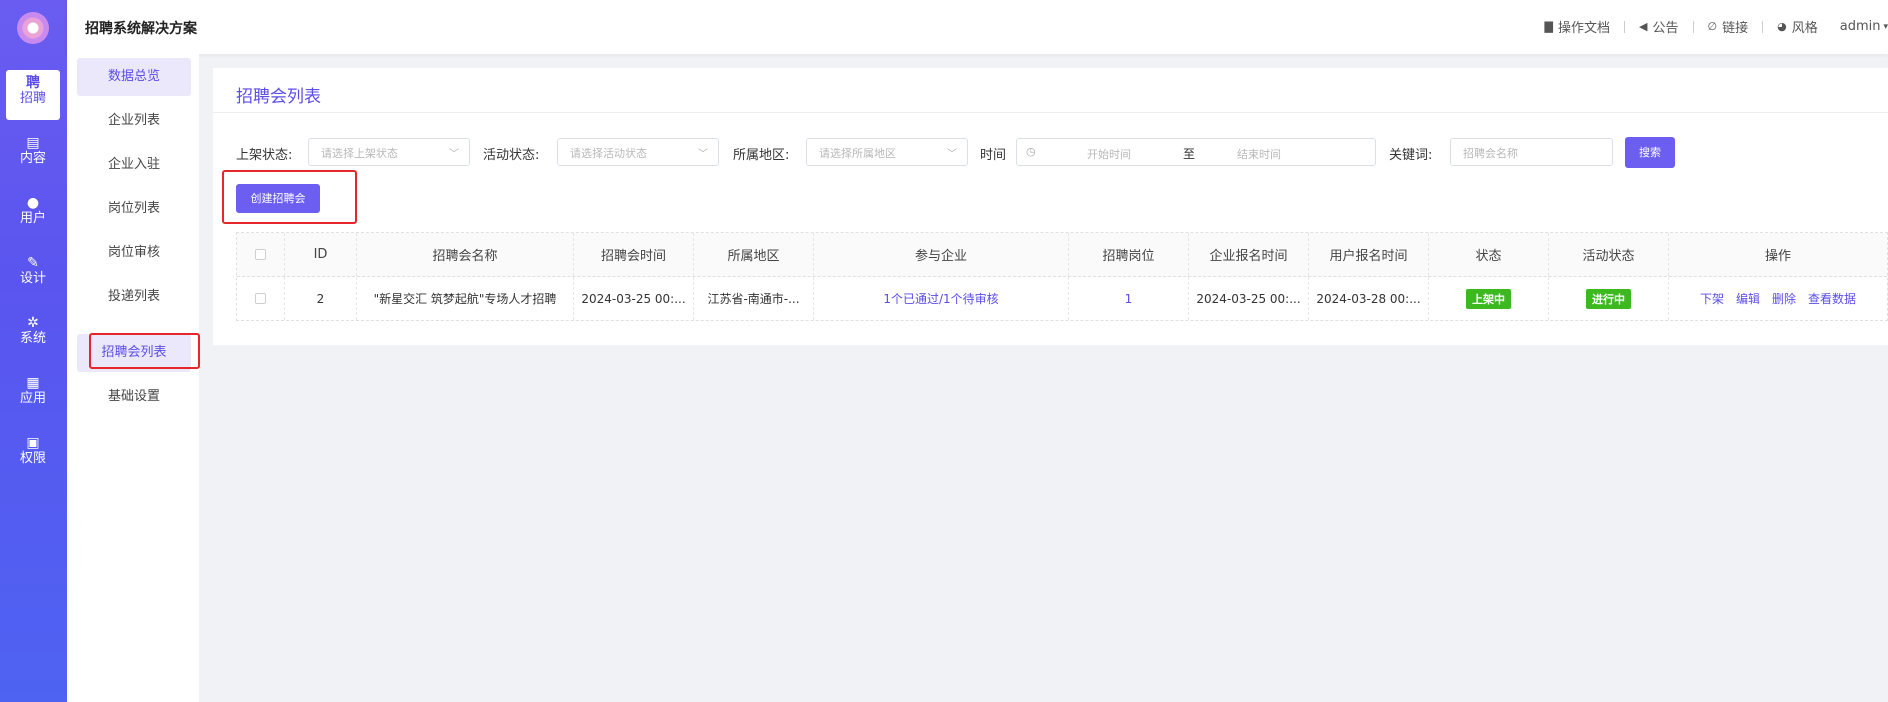  I want to click on rail-item-design: ✎ 设计, so click(33, 275).